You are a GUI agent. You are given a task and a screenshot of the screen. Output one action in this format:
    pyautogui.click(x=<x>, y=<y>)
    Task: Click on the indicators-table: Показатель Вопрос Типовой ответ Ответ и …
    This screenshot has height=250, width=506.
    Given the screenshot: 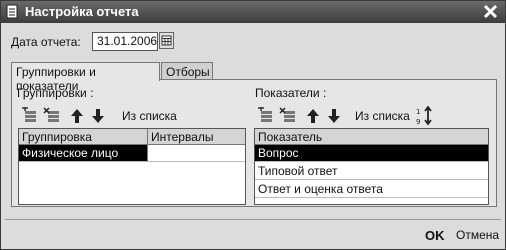 What is the action you would take?
    pyautogui.click(x=371, y=166)
    